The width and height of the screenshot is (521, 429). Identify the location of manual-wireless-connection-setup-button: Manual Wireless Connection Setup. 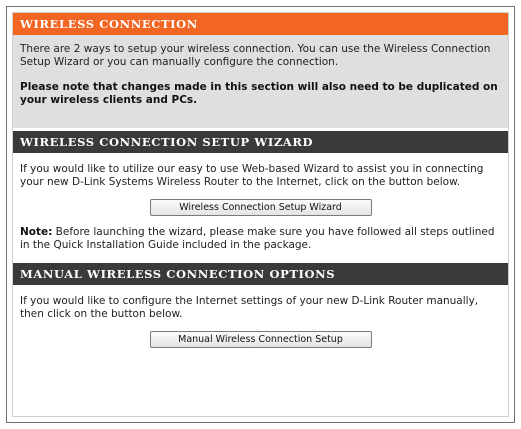
(260, 339).